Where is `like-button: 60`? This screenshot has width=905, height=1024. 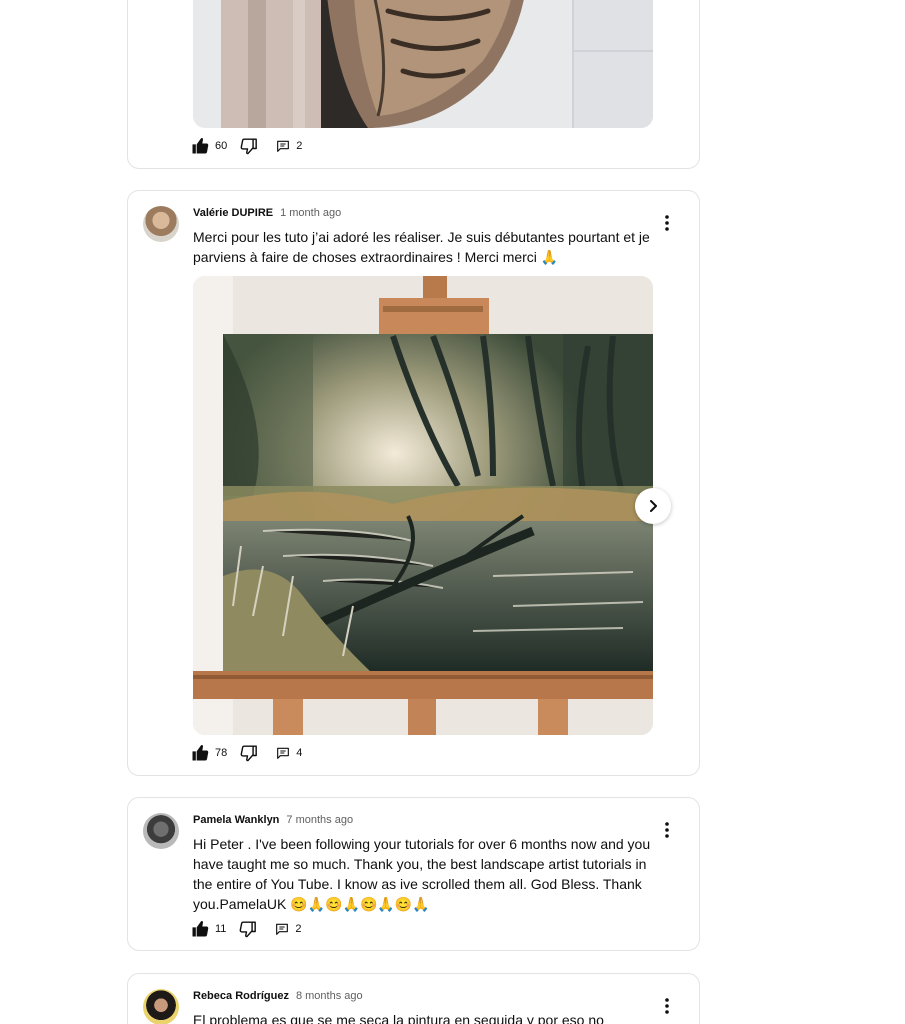
like-button: 60 is located at coordinates (208, 146).